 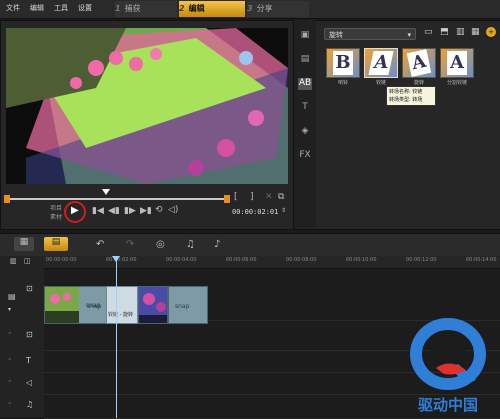 What do you see at coordinates (283, 210) in the screenshot?
I see `timecode-stepper: ⇕` at bounding box center [283, 210].